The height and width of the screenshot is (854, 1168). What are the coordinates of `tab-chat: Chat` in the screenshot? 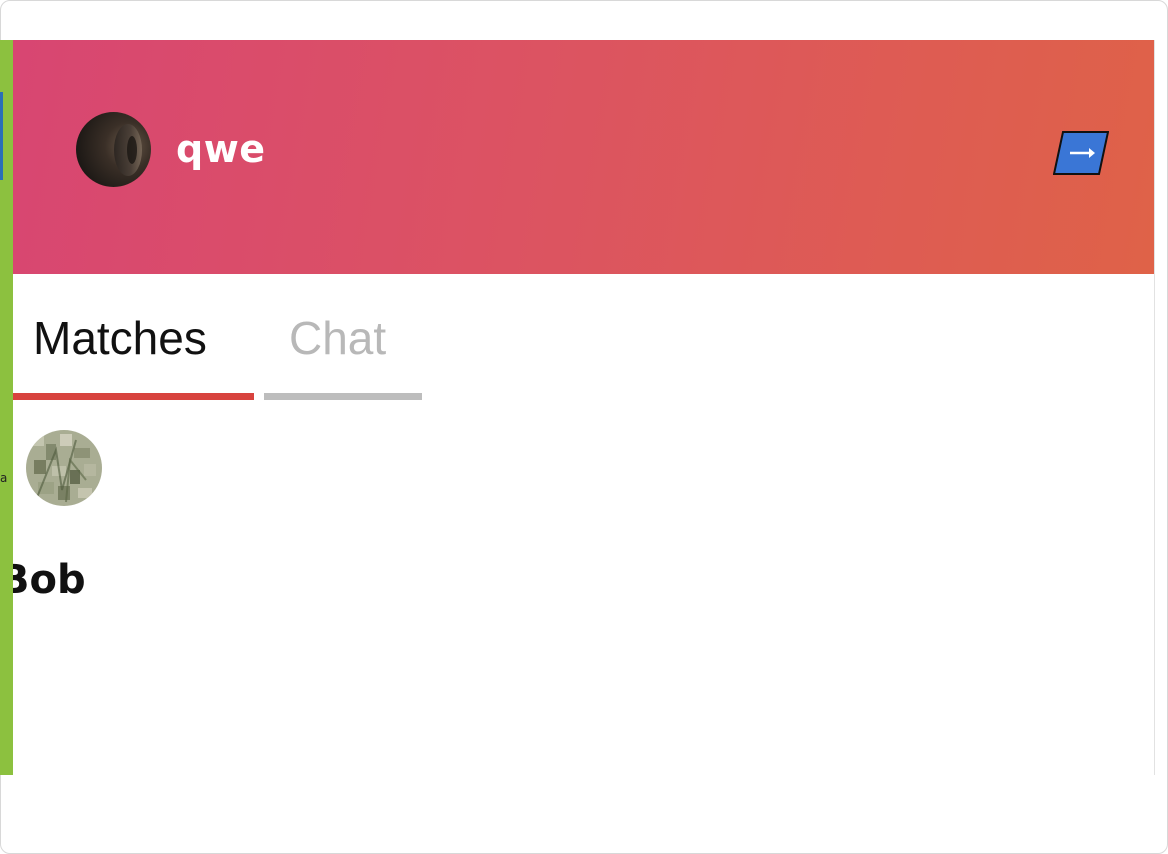 It's located at (343, 337).